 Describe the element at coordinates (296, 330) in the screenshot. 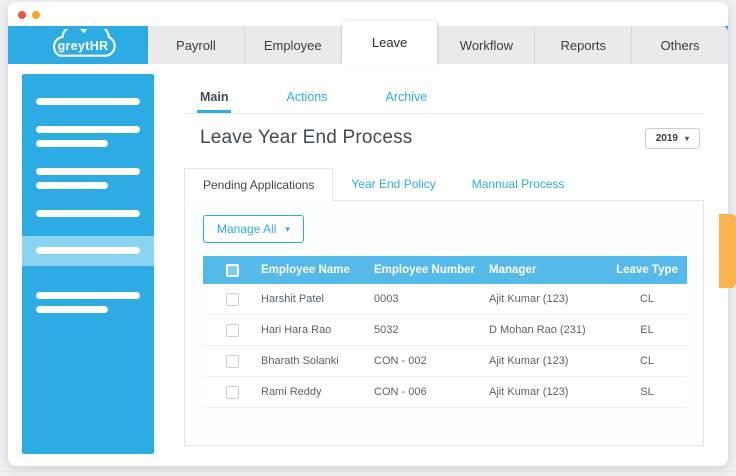

I see `cell-employee-name: Hari Hara Rao` at that location.